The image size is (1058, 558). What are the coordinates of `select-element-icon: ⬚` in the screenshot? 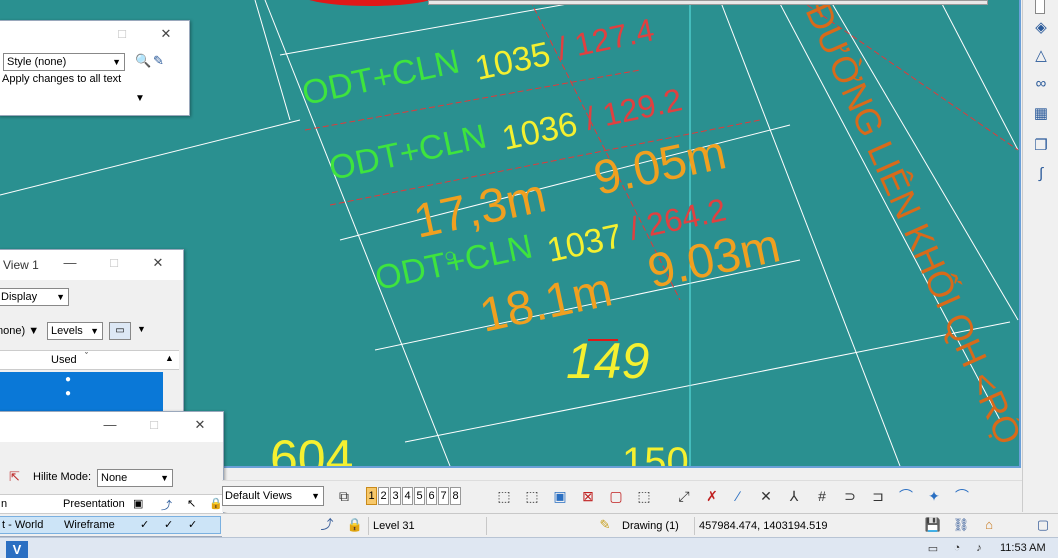 It's located at (504, 496).